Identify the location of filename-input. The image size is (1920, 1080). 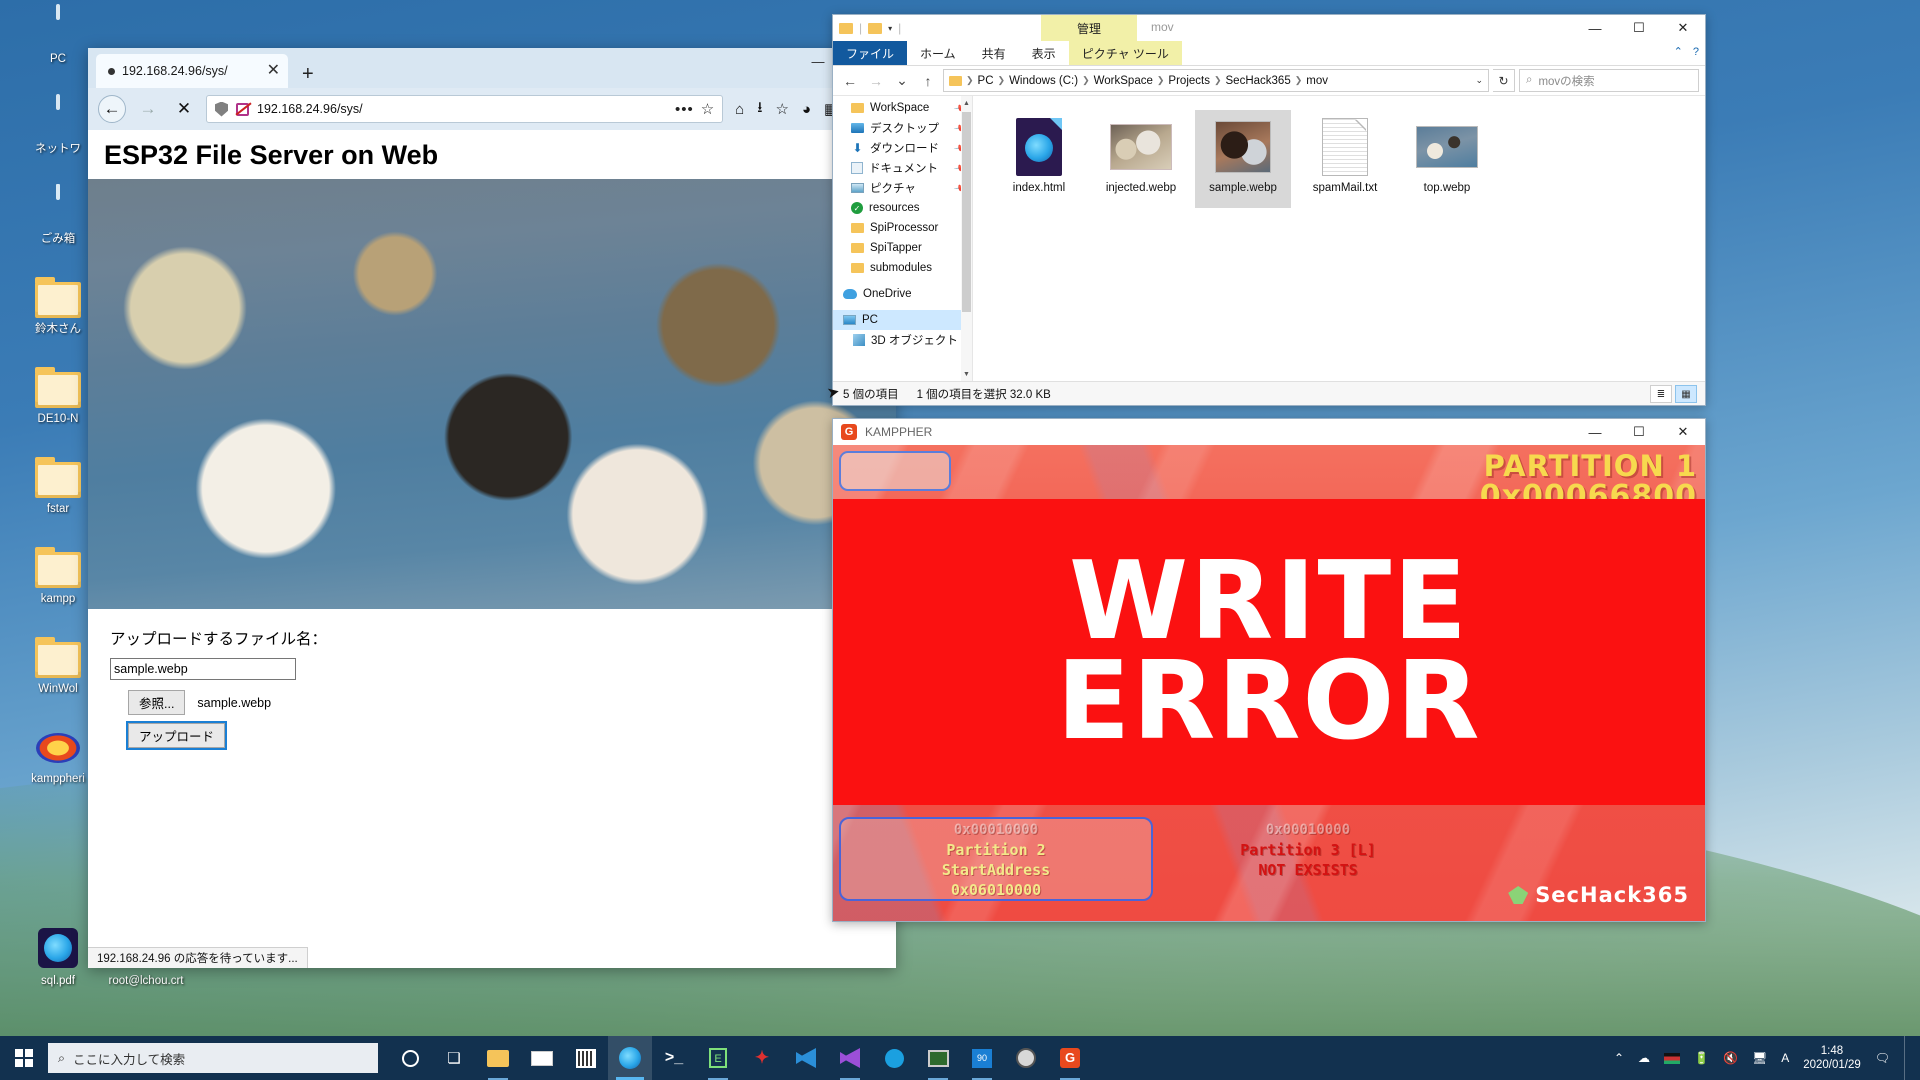
(203, 669).